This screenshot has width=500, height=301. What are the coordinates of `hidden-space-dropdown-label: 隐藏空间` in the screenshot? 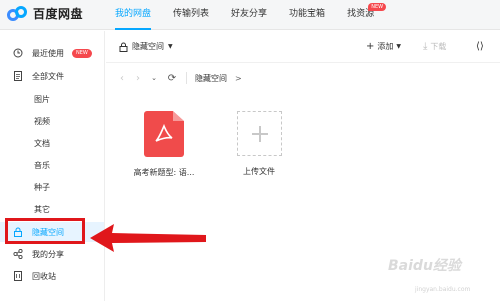 It's located at (148, 46).